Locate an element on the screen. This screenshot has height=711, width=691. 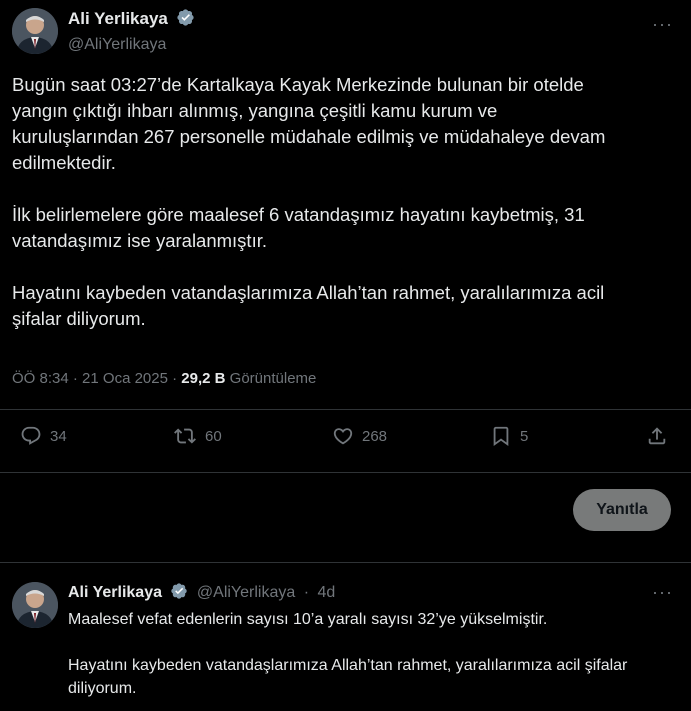
reply-age: 4d is located at coordinates (327, 592).